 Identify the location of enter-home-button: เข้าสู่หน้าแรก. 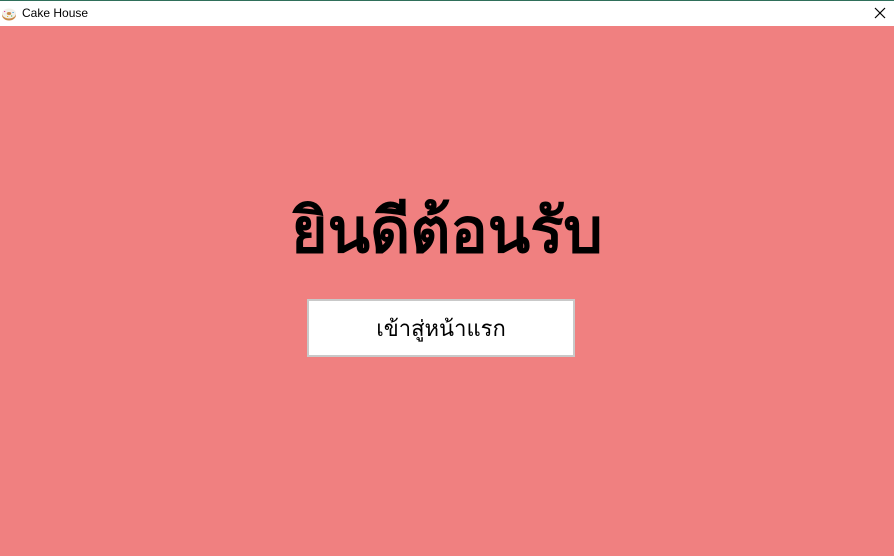
(441, 328).